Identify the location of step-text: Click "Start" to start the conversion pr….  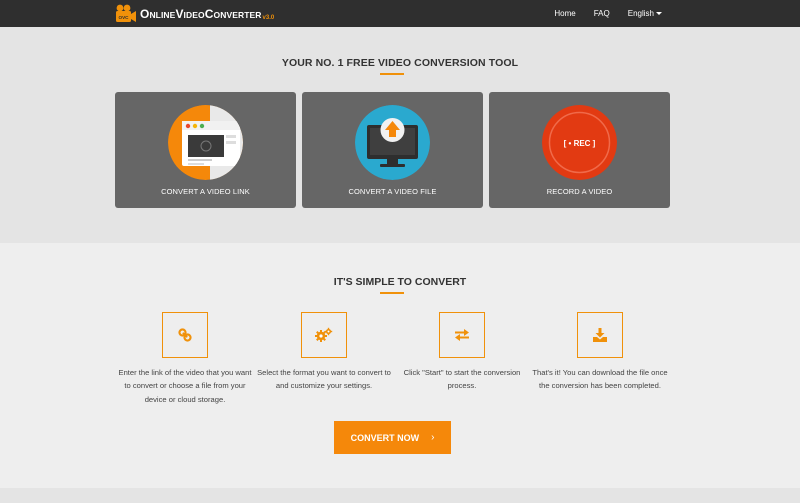
(462, 379).